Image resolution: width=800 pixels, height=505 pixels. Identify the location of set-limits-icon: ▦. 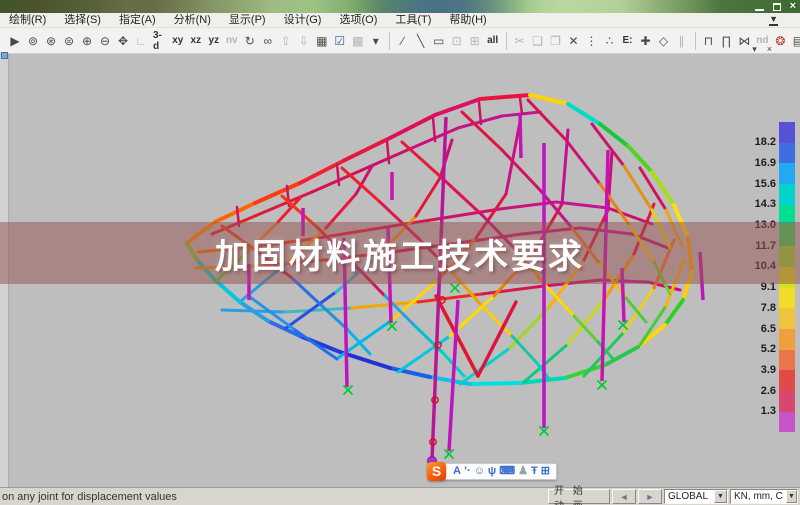
(322, 41).